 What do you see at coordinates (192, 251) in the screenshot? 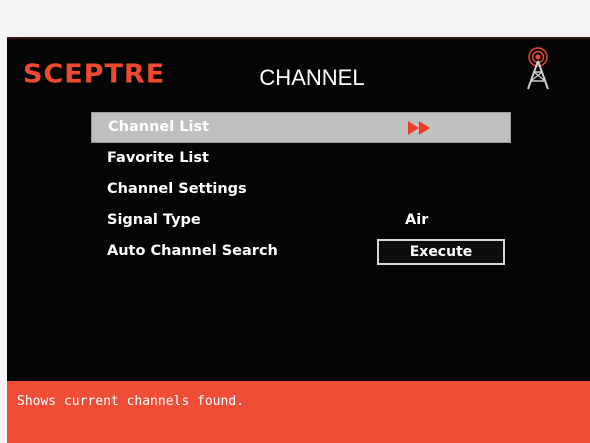
I see `menu-item-label: Auto Channel Search` at bounding box center [192, 251].